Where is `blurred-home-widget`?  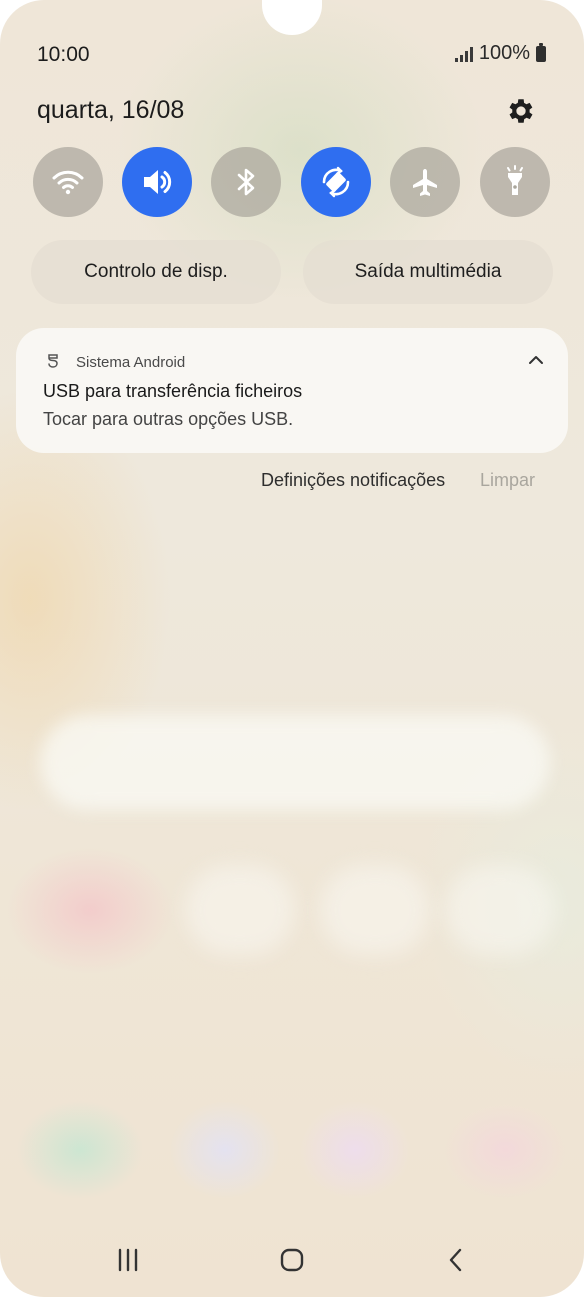
blurred-home-widget is located at coordinates (295, 762).